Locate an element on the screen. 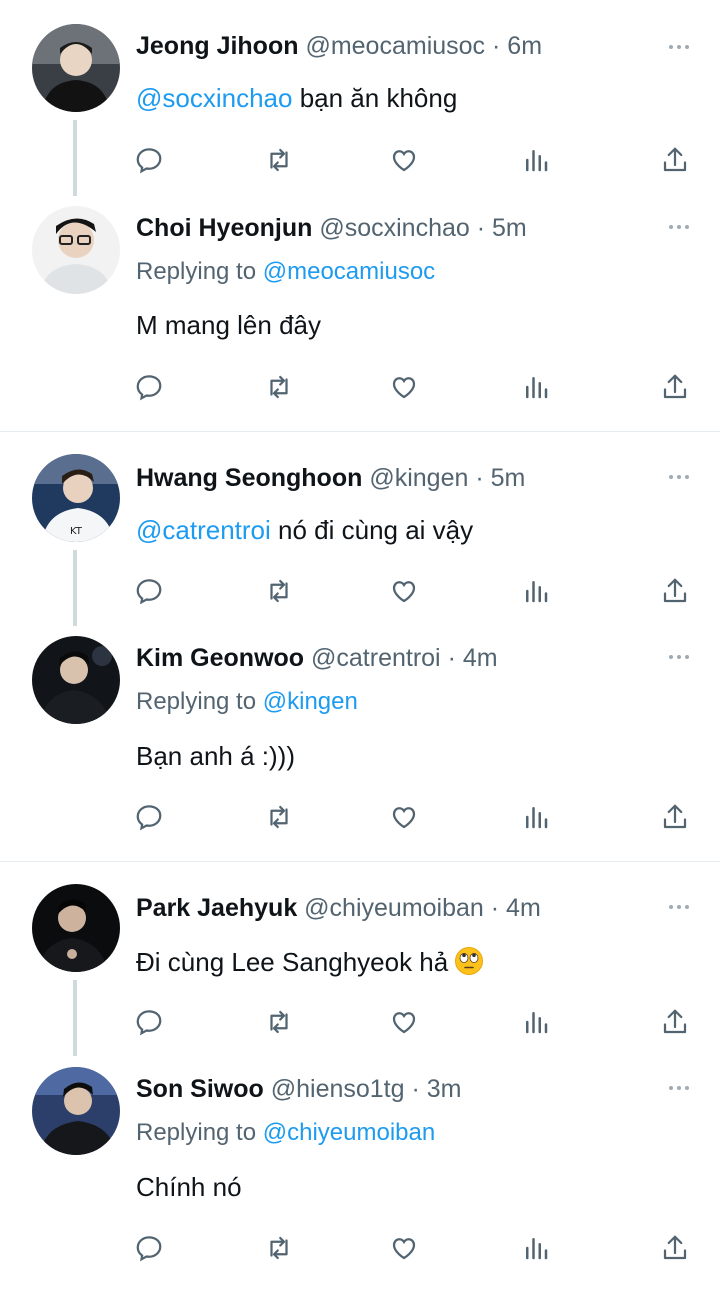 Image resolution: width=720 pixels, height=1290 pixels. tweet-text: Đi cùng Lee Sanghyeok hả is located at coordinates (310, 962).